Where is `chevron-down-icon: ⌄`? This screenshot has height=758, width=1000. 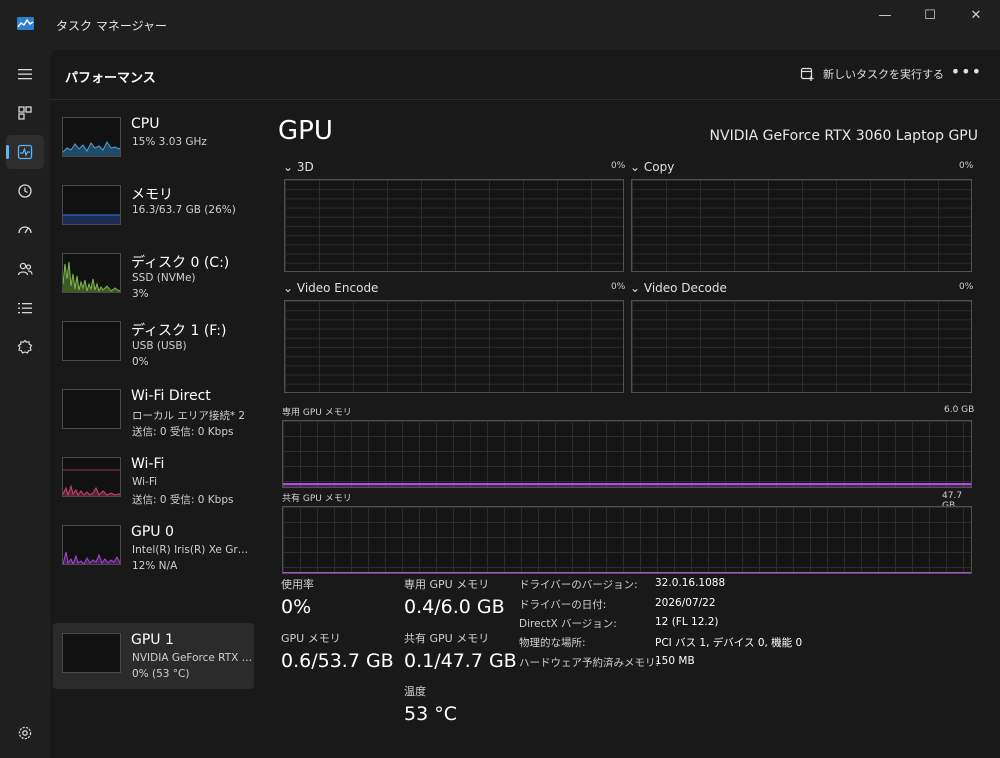 chevron-down-icon: ⌄ is located at coordinates (637, 288).